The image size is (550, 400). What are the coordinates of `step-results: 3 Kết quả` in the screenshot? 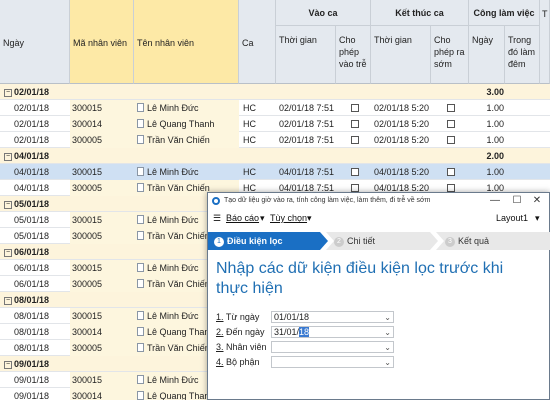 It's located at (465, 241).